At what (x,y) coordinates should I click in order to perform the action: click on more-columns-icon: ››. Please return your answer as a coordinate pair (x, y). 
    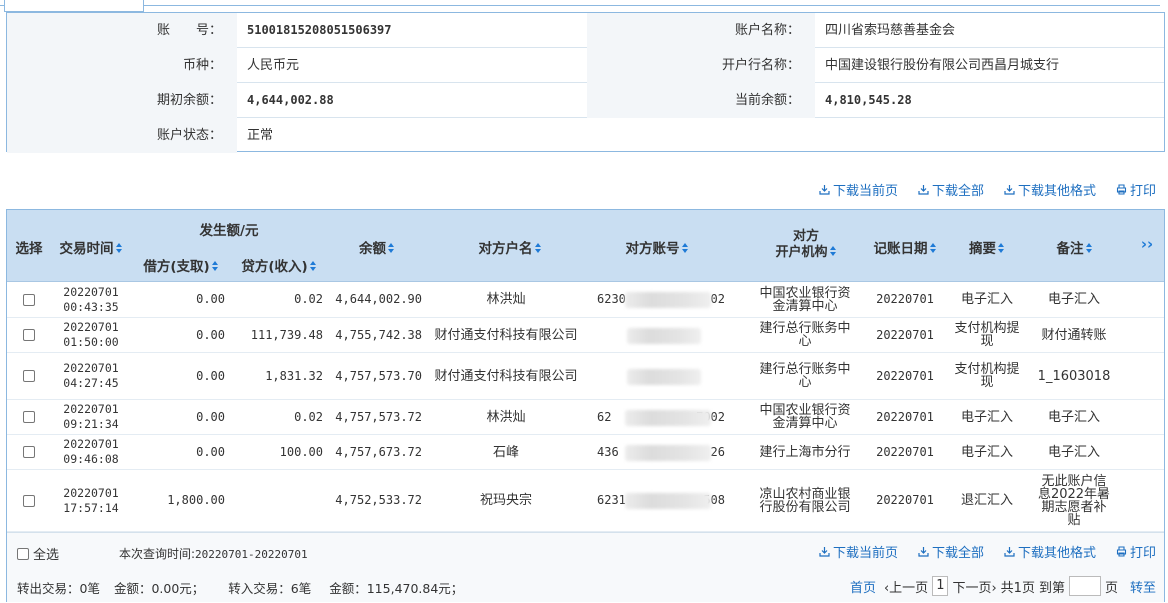
    Looking at the image, I should click on (1147, 244).